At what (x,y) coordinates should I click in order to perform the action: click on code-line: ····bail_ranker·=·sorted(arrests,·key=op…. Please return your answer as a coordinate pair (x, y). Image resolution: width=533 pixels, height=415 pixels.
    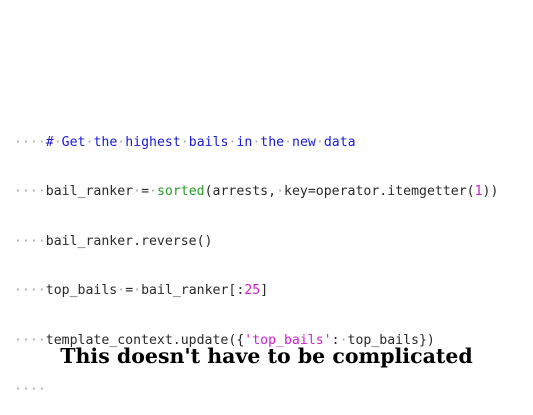
    Looking at the image, I should click on (256, 192).